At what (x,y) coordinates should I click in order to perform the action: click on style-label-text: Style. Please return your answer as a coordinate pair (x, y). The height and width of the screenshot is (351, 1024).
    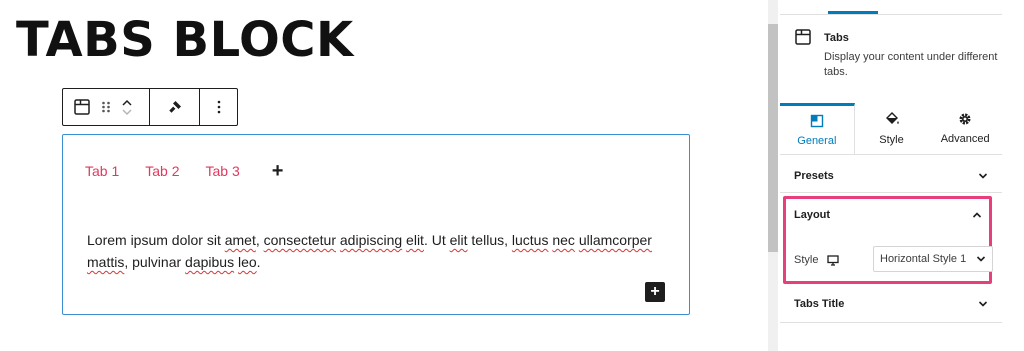
    Looking at the image, I should click on (806, 260).